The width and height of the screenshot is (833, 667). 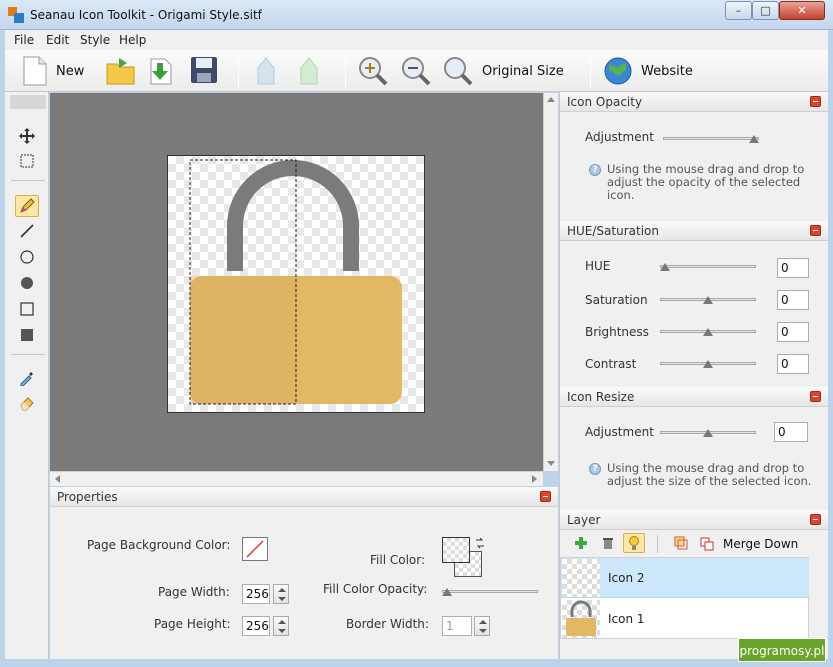 What do you see at coordinates (293, 215) in the screenshot?
I see `lock-shackle` at bounding box center [293, 215].